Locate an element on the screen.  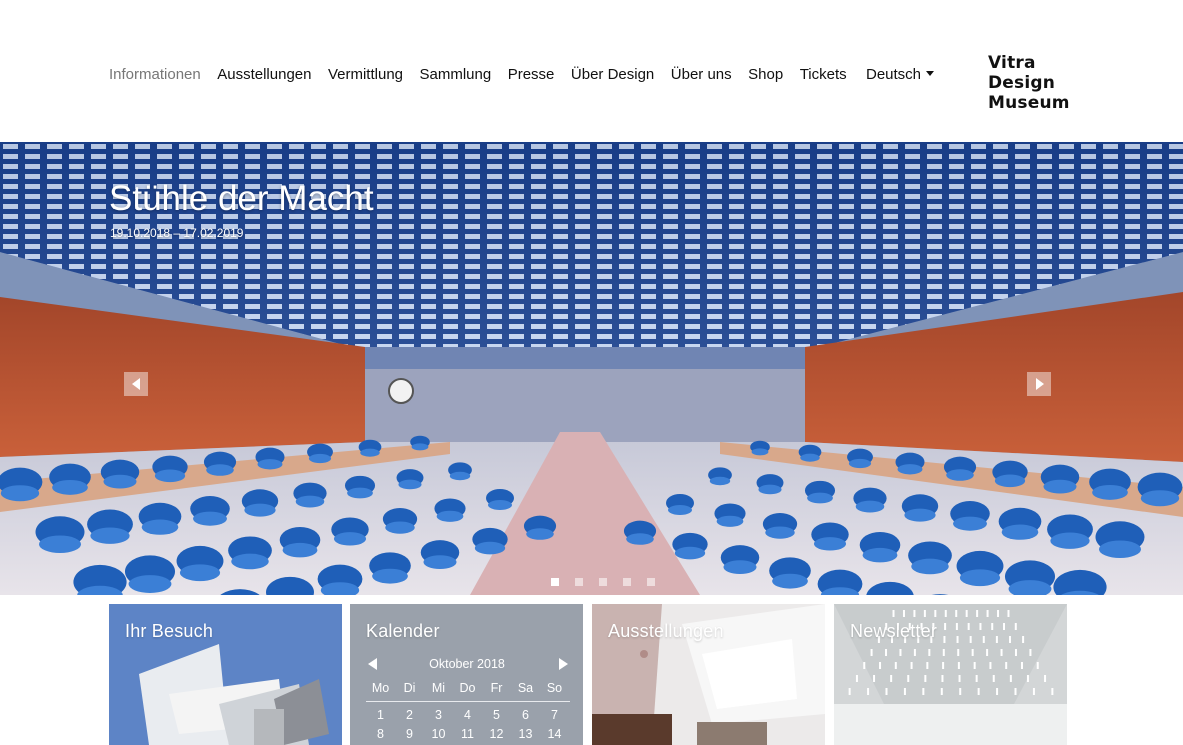
calendar-day: 7 is located at coordinates (554, 715).